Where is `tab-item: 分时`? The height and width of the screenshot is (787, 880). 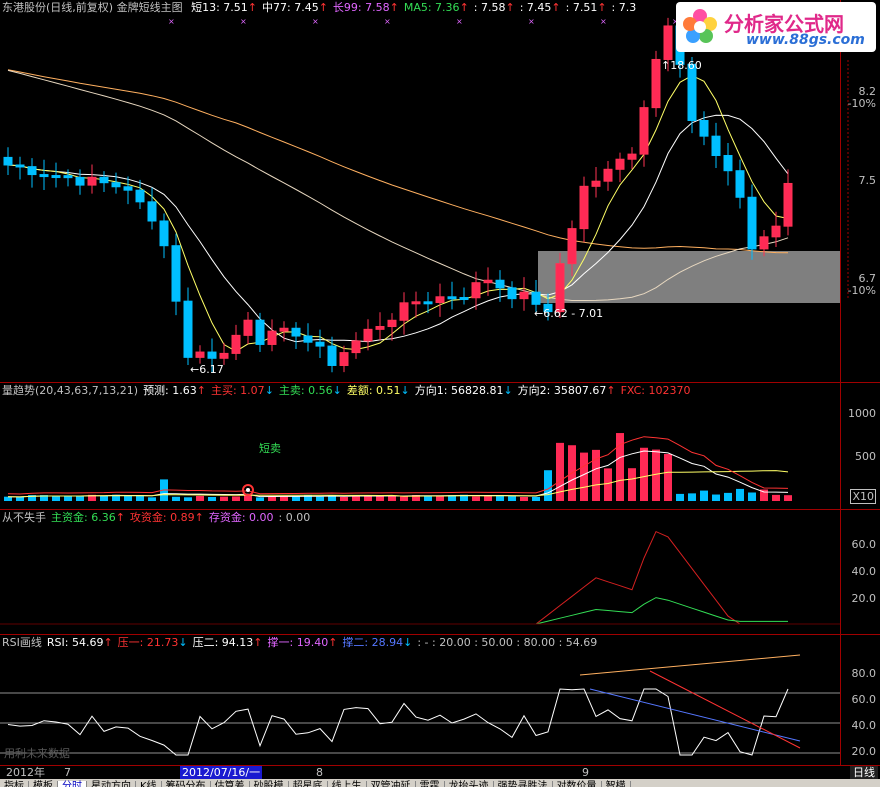
tab-item: 分时 is located at coordinates (72, 784).